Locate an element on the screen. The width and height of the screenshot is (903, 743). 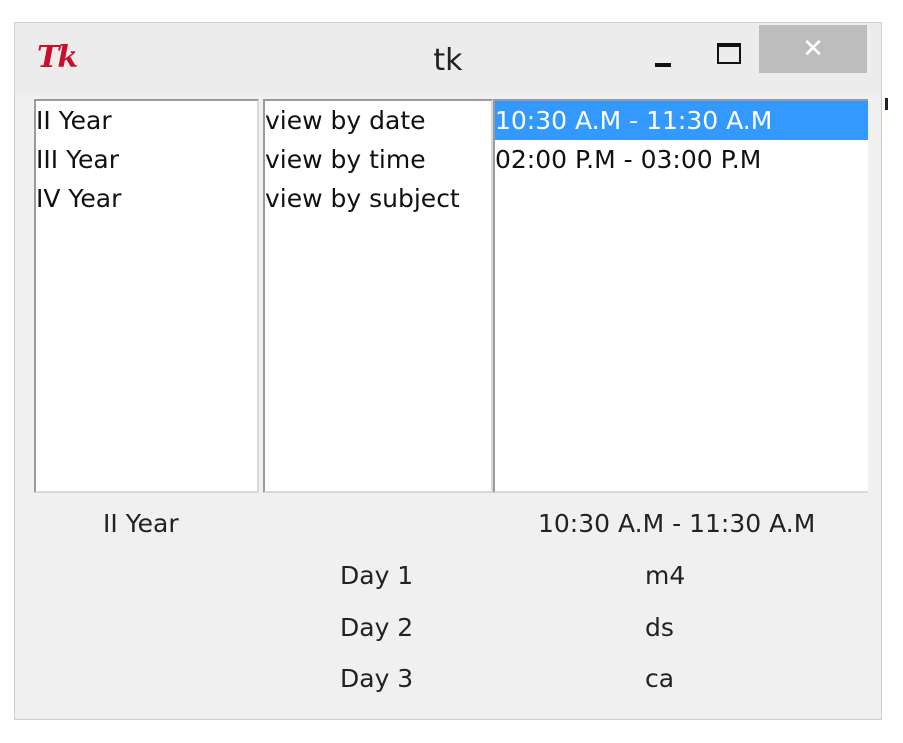
close-button: ✕ is located at coordinates (813, 49).